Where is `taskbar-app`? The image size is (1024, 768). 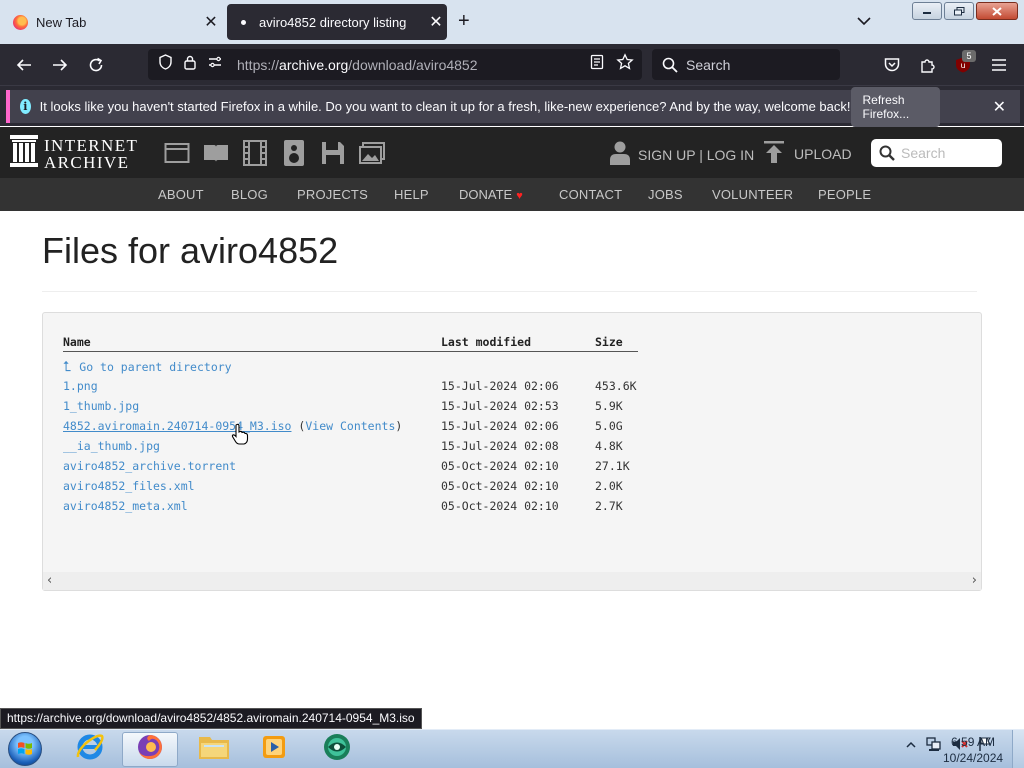 taskbar-app is located at coordinates (337, 749).